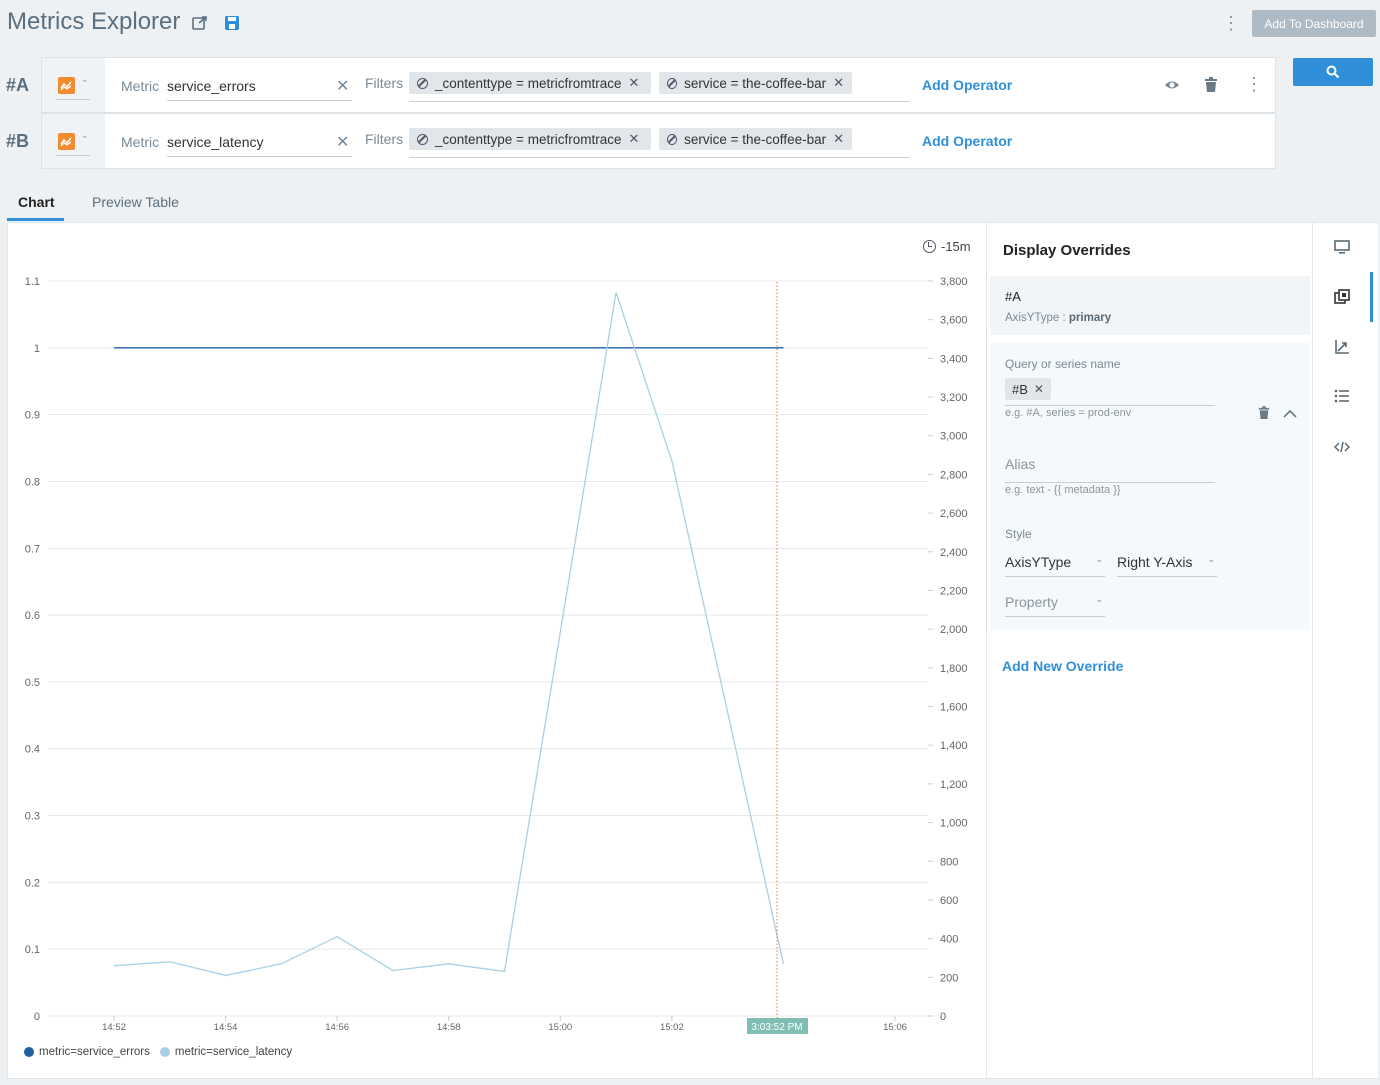 The height and width of the screenshot is (1085, 1380). I want to click on overrides-title: Display Overrides, so click(1067, 250).